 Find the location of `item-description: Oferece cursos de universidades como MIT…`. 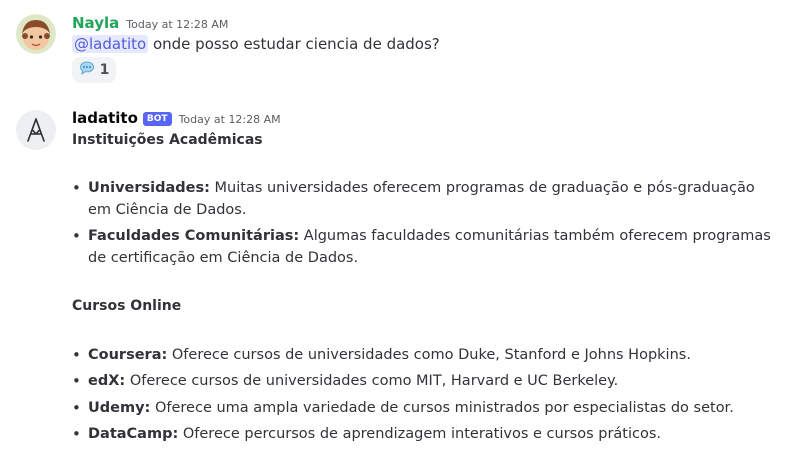

item-description: Oferece cursos de universidades como MIT… is located at coordinates (374, 381).